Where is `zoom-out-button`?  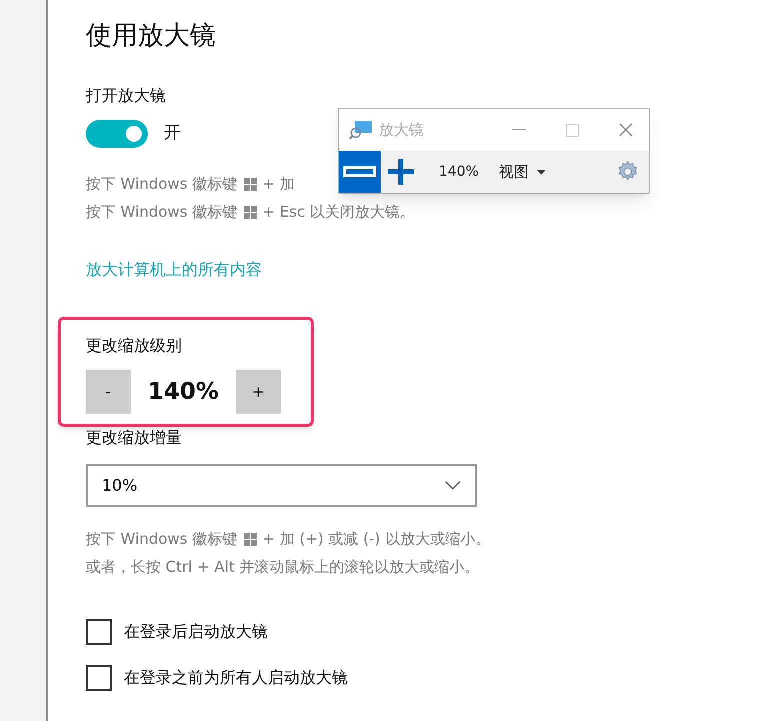 zoom-out-button is located at coordinates (360, 172).